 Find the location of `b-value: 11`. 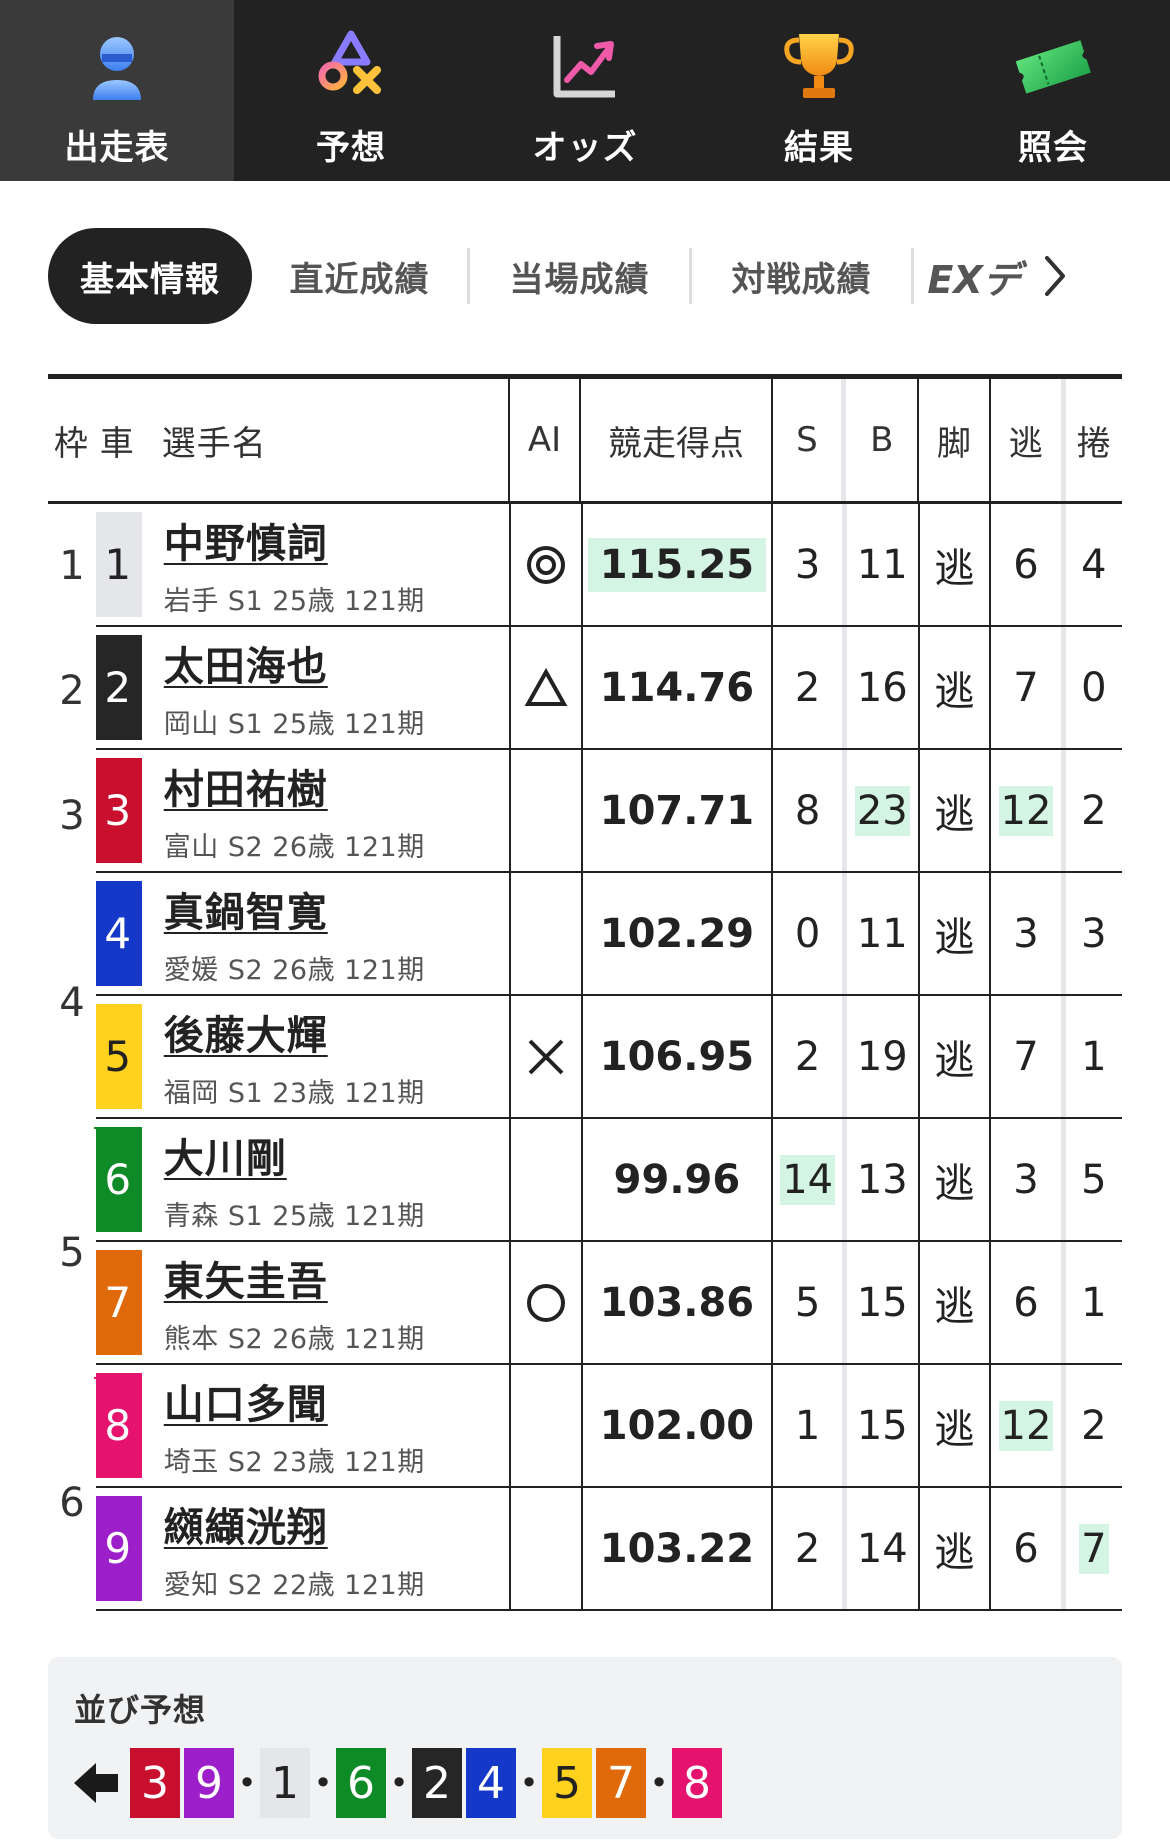

b-value: 11 is located at coordinates (882, 933).